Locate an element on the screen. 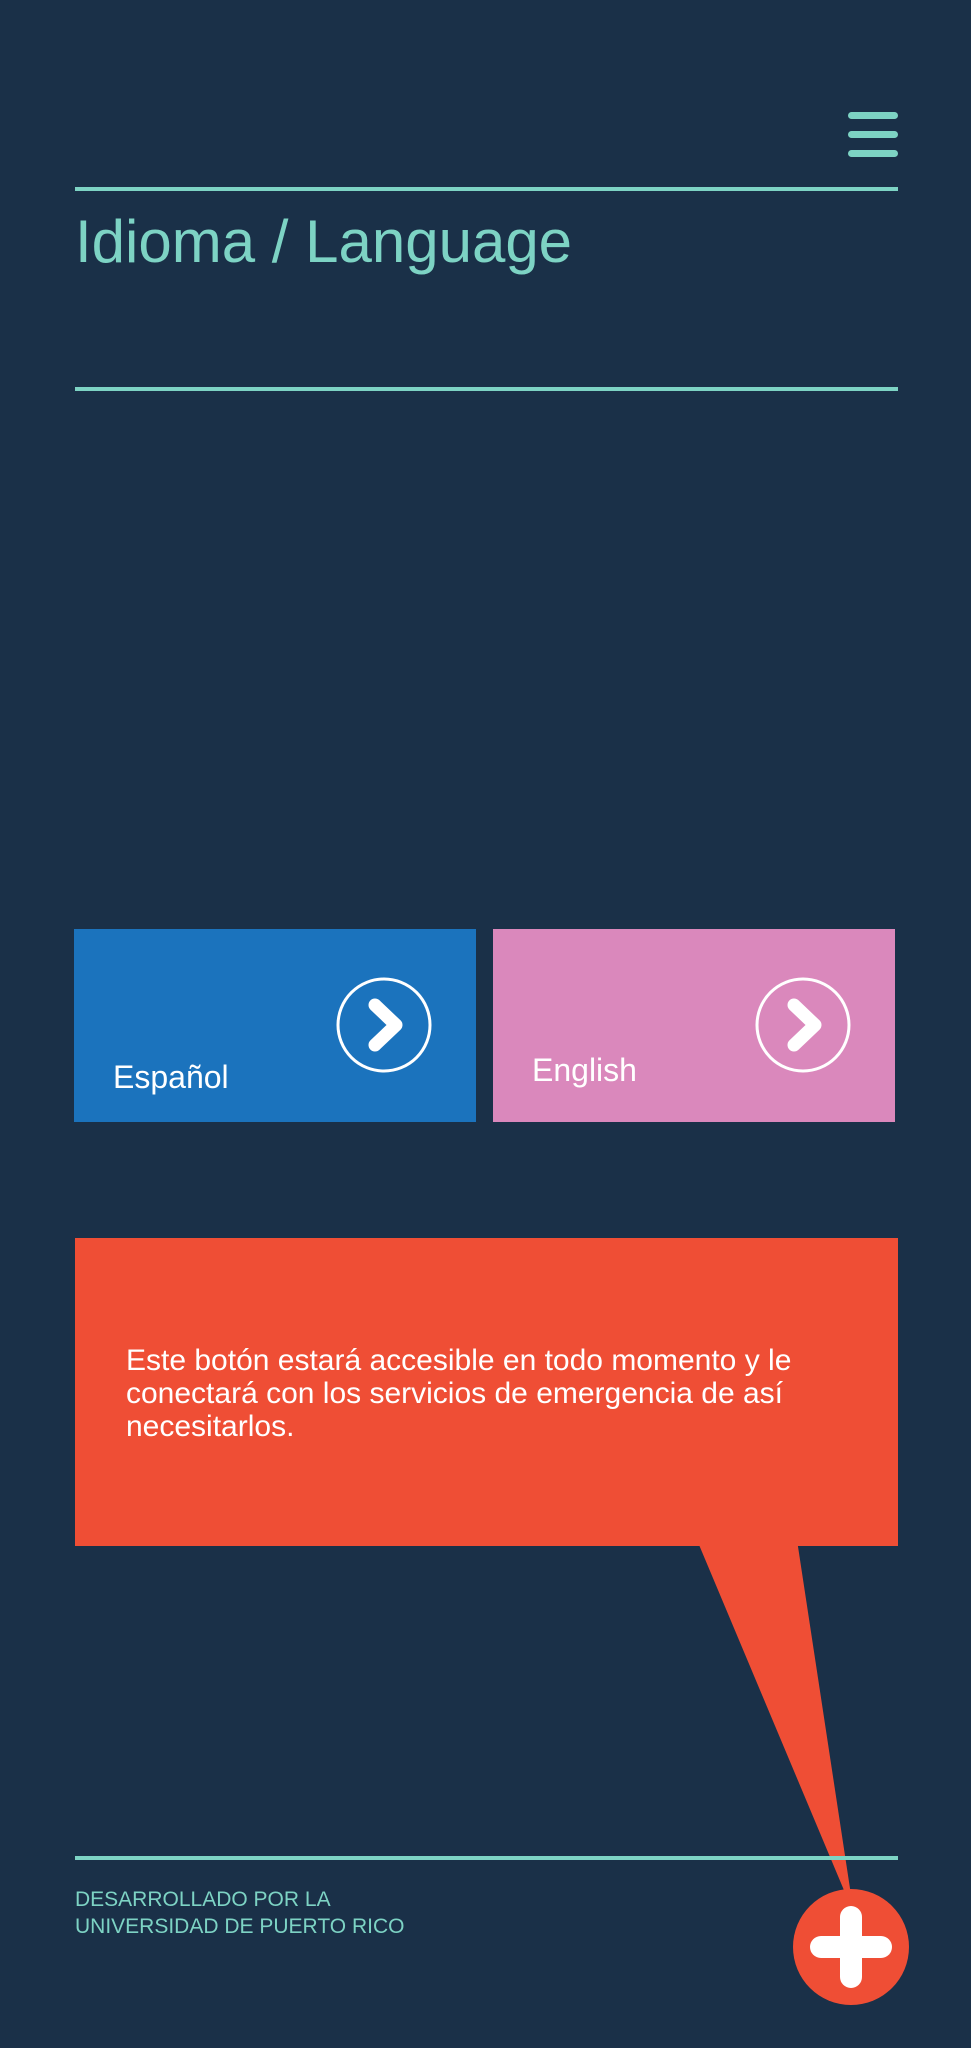 The width and height of the screenshot is (971, 2048). plus-icon is located at coordinates (851, 1947).